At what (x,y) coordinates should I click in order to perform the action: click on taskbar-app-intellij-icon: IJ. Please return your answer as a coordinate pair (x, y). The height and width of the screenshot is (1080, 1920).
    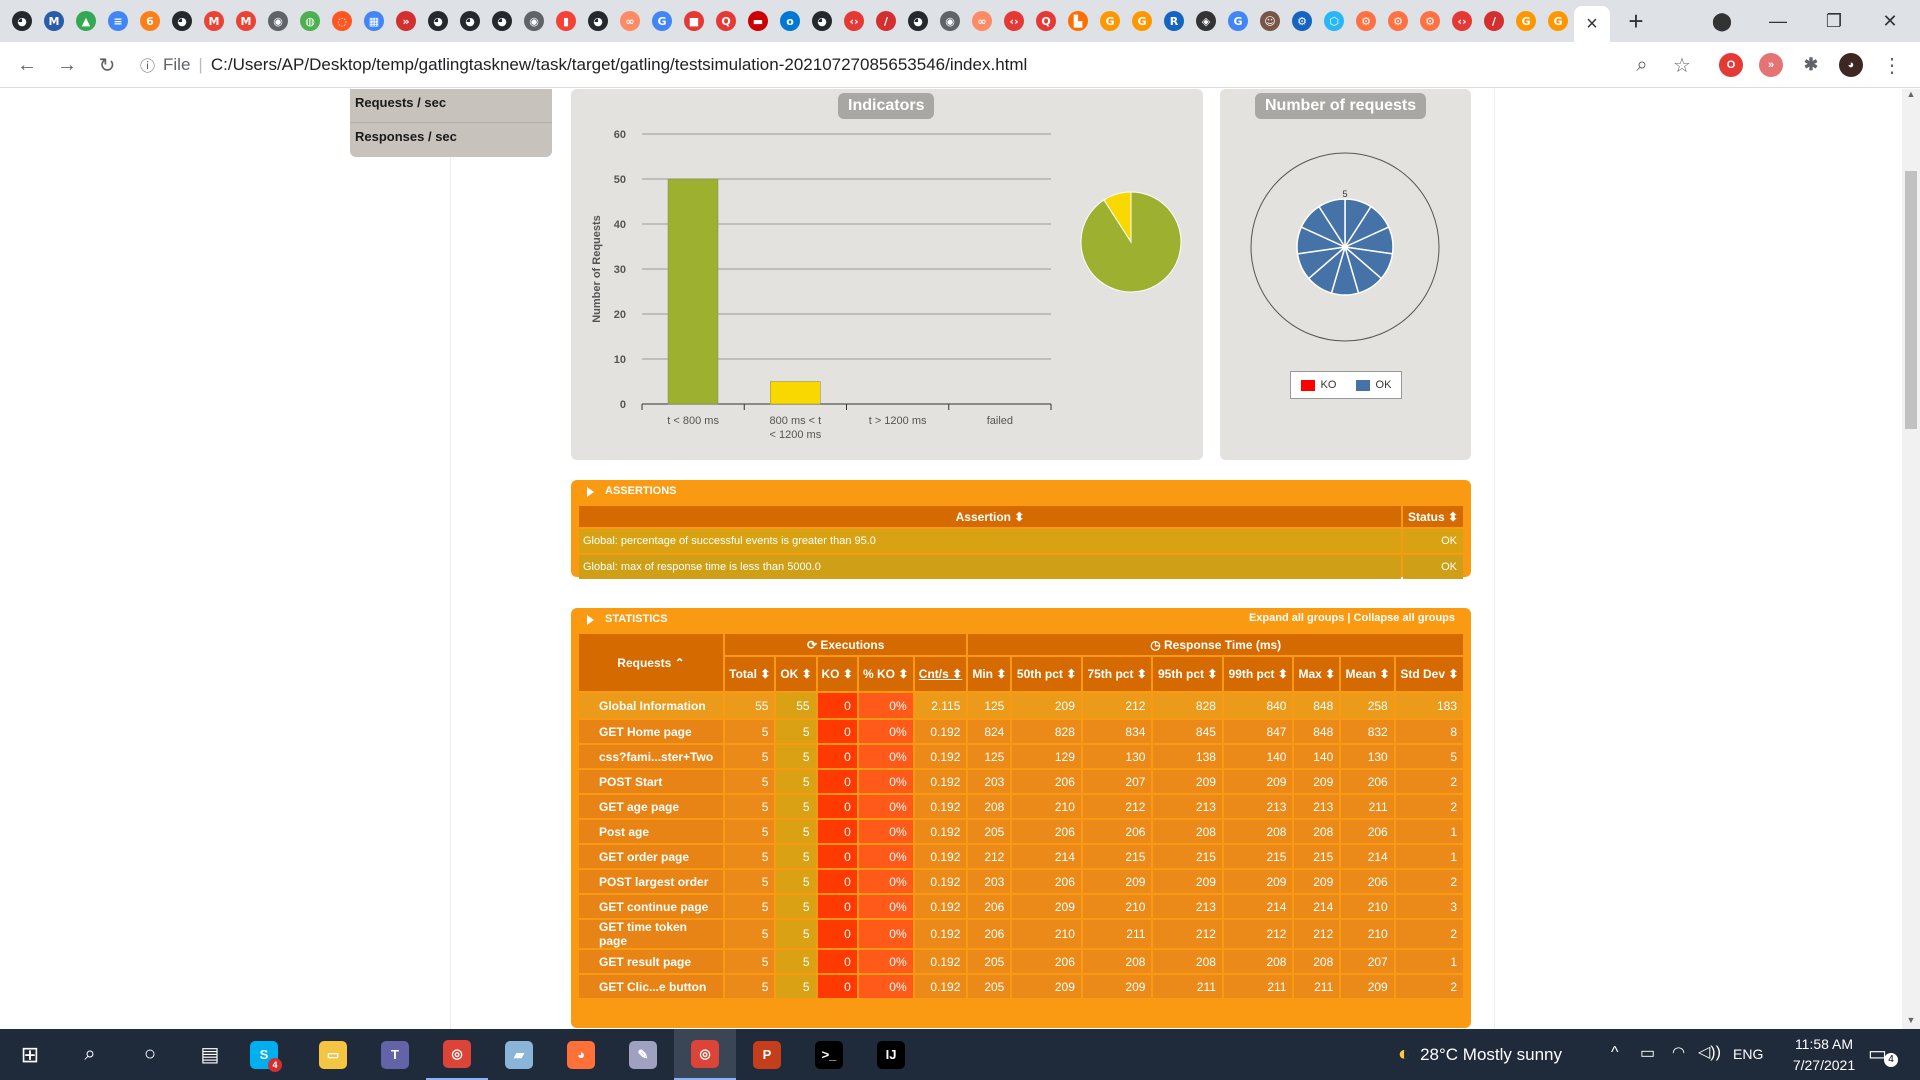
    Looking at the image, I should click on (891, 1054).